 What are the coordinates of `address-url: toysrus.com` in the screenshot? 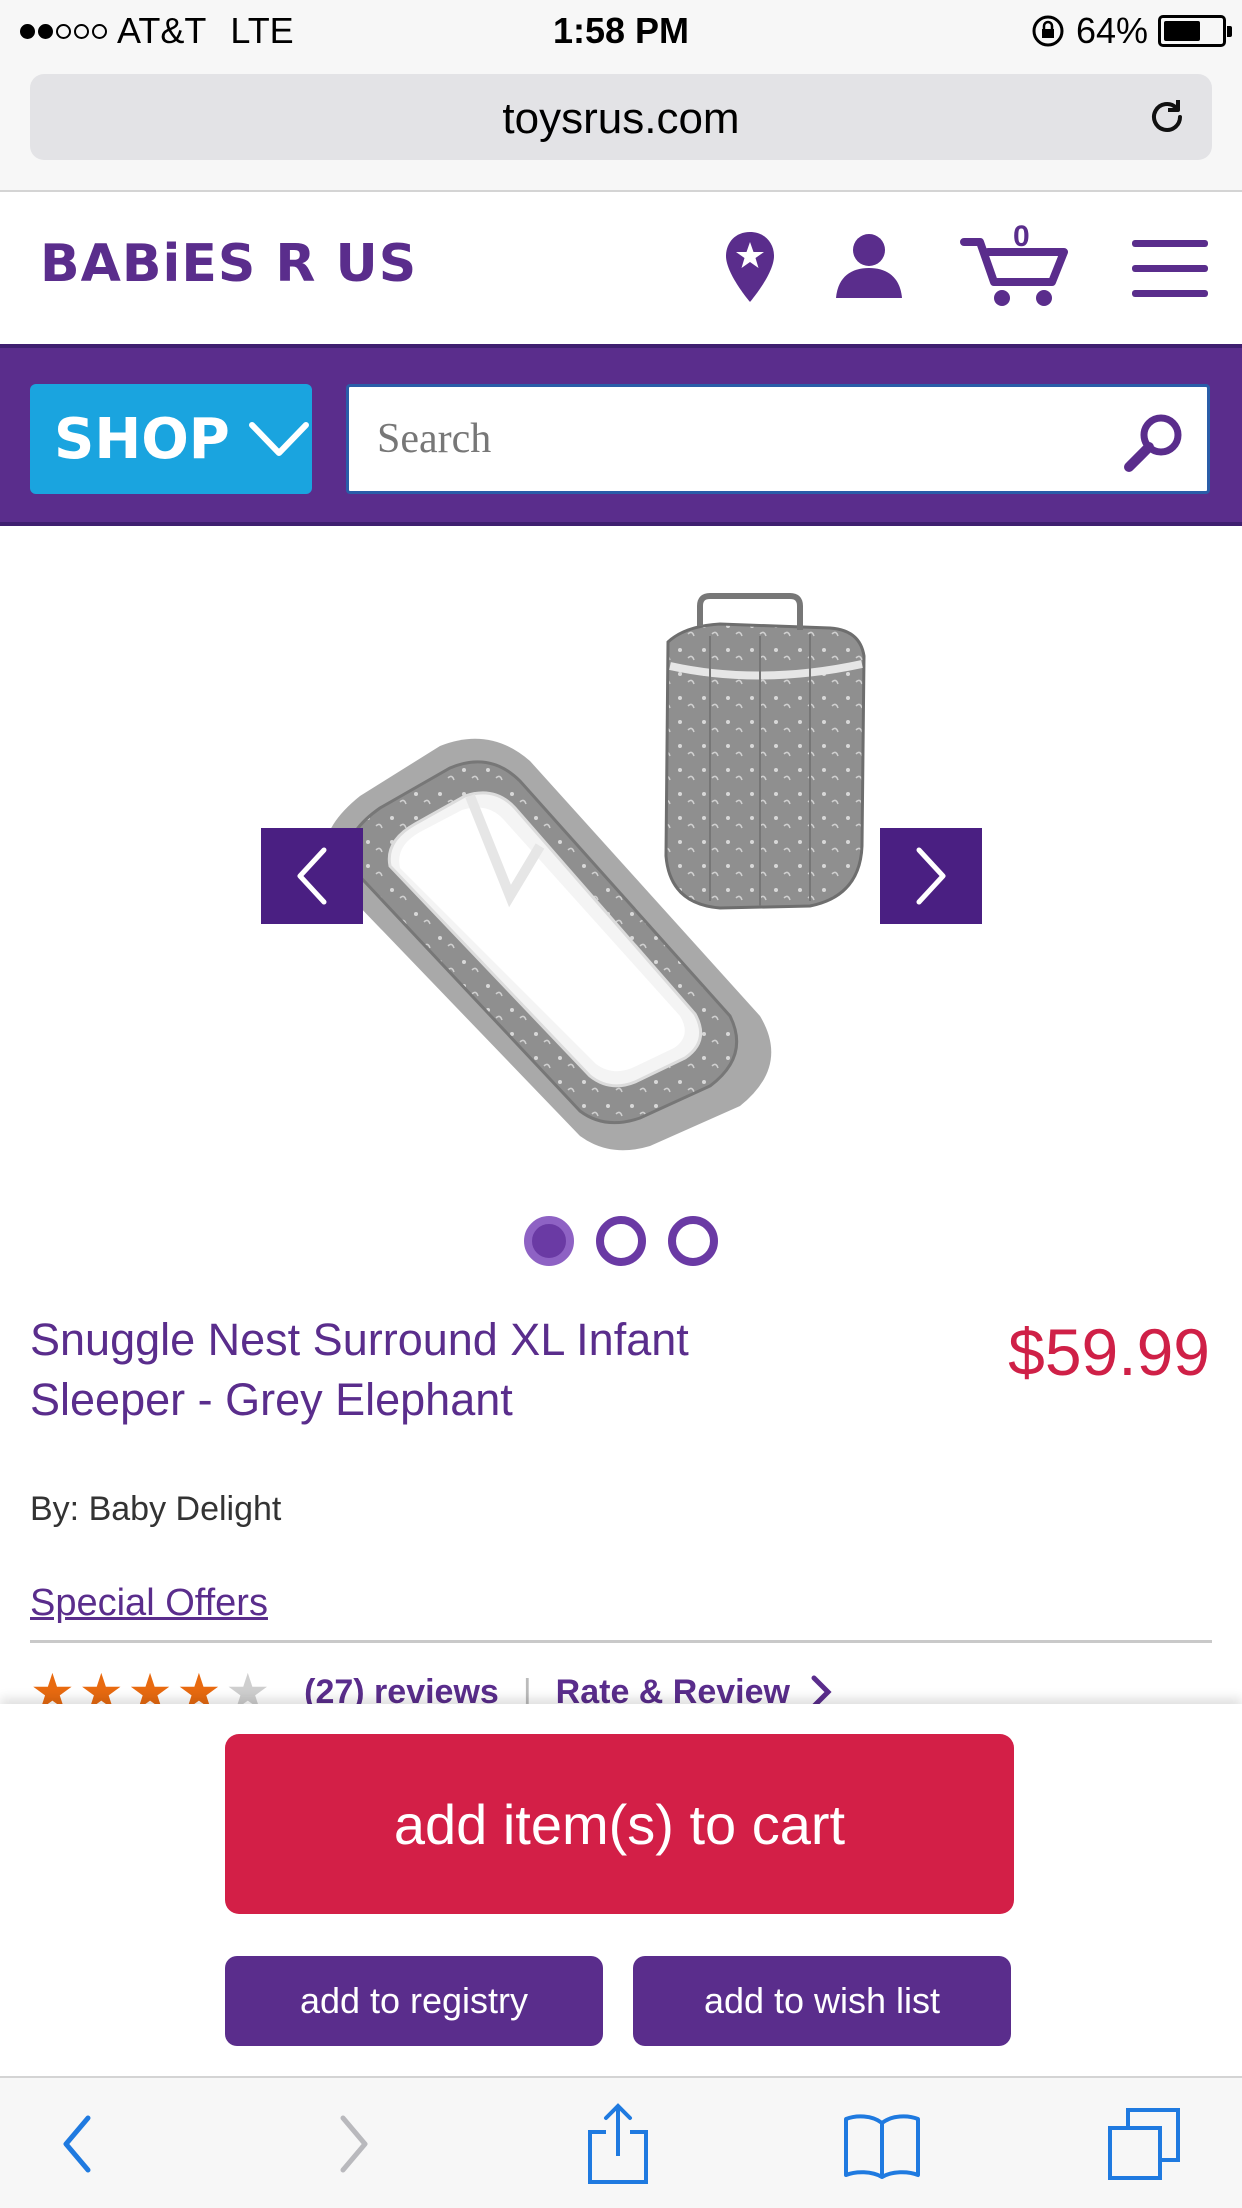 It's located at (621, 119).